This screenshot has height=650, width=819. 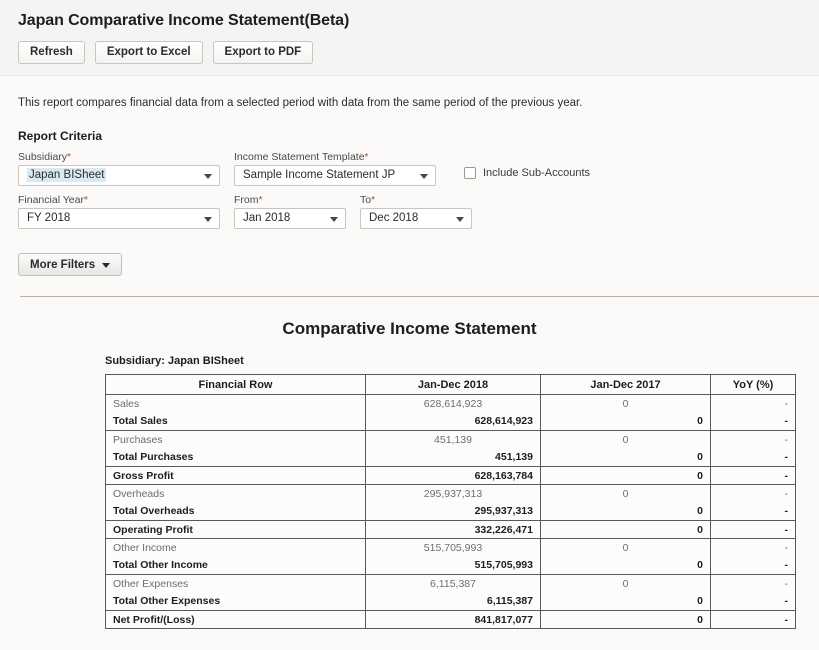 What do you see at coordinates (49, 218) in the screenshot?
I see `financial-year-value: FY 2018` at bounding box center [49, 218].